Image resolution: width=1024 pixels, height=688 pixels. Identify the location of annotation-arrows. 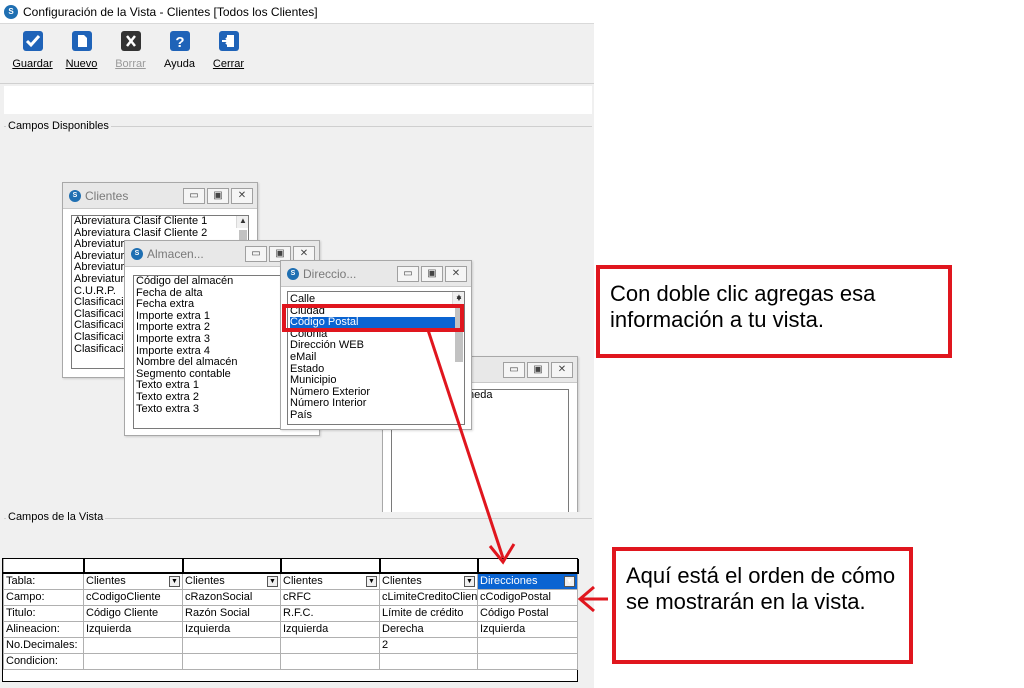
(517, 471).